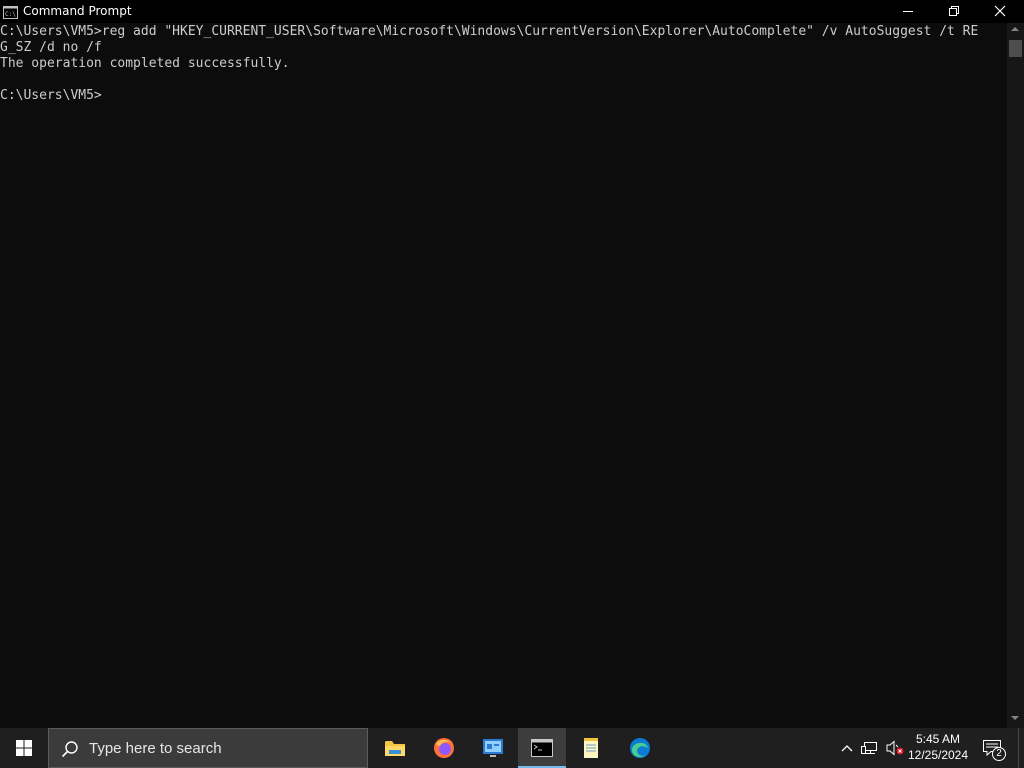  What do you see at coordinates (51, 95) in the screenshot?
I see `console-prompt-line: C:\Users\VM5>` at bounding box center [51, 95].